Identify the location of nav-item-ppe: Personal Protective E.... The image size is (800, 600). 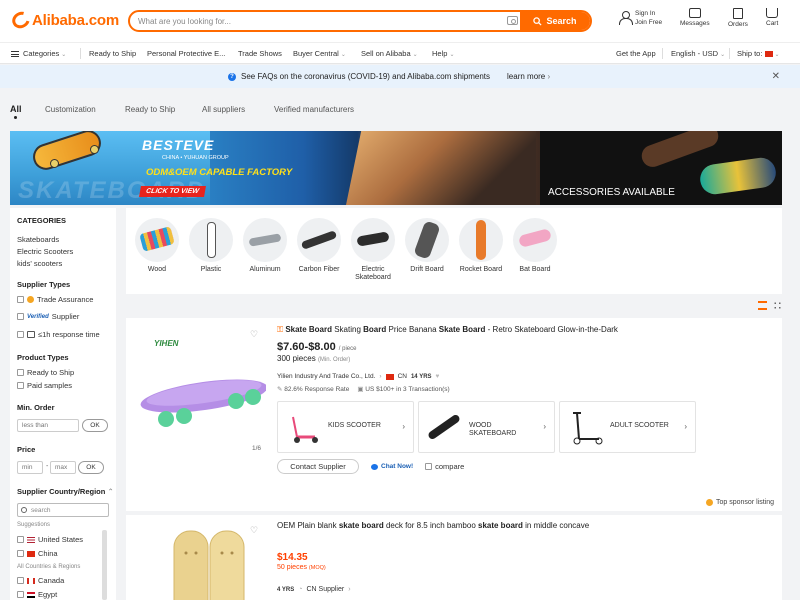
(186, 53).